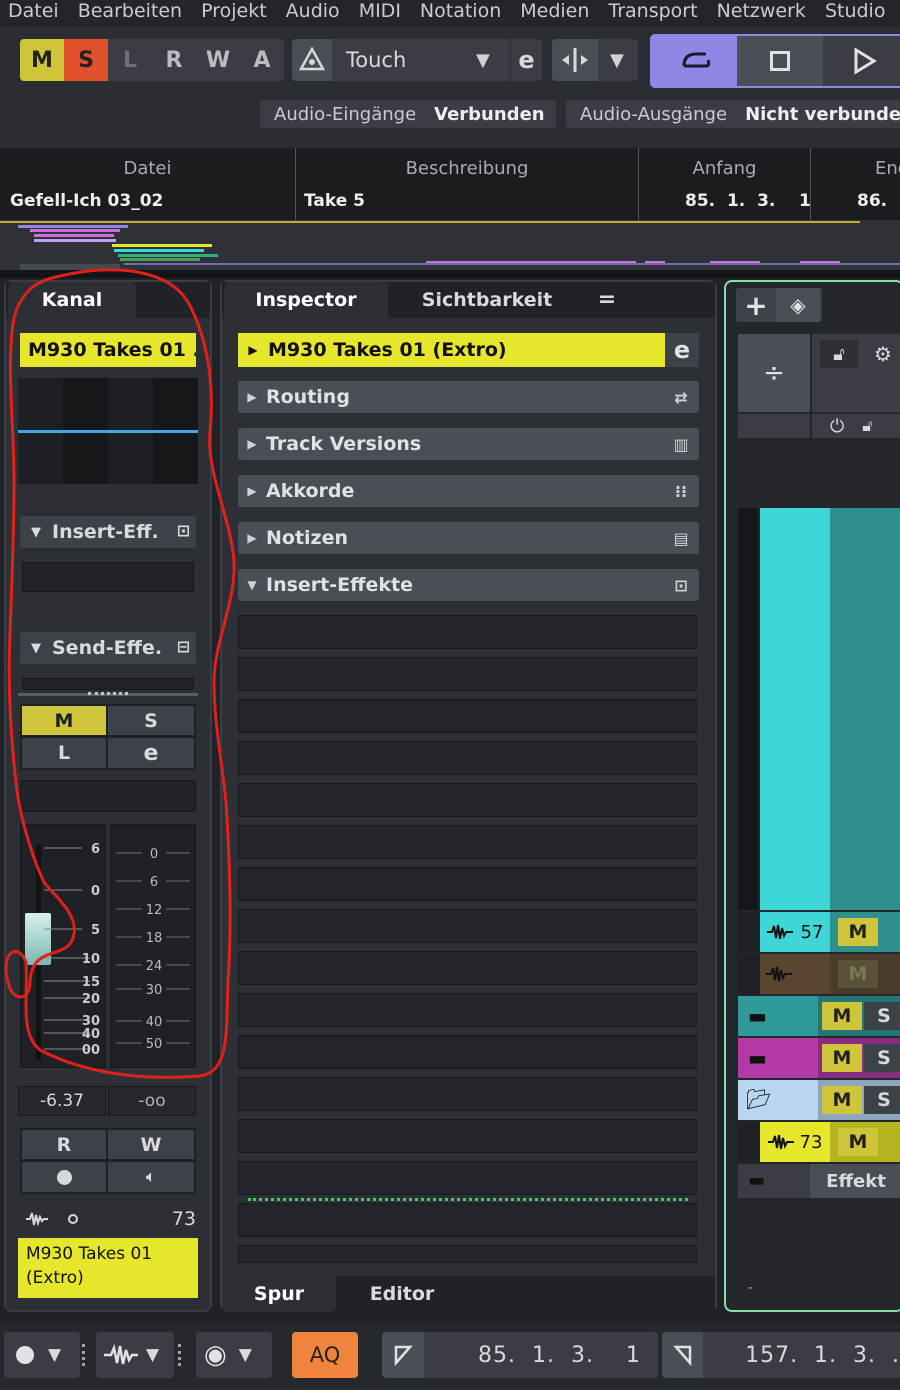  I want to click on record-enable-button, so click(64, 1177).